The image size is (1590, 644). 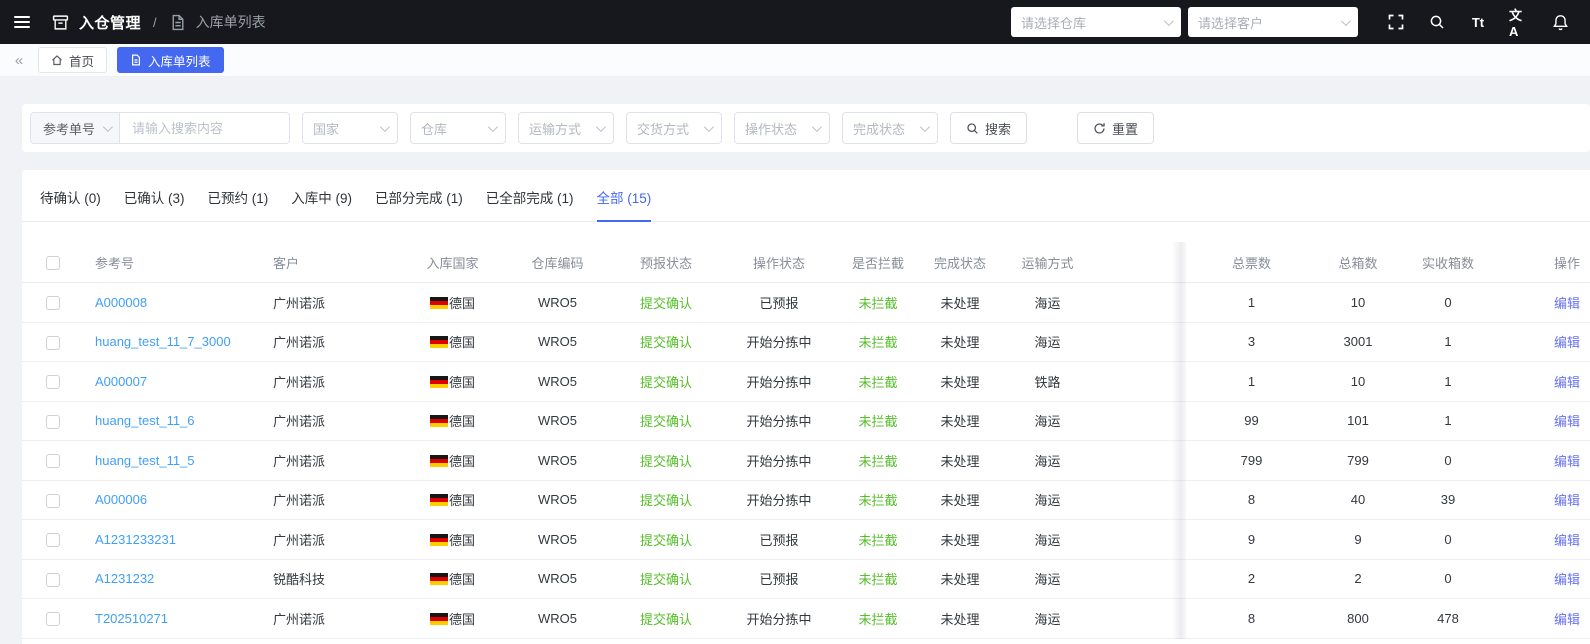 I want to click on col-header-customer: 客户, so click(x=286, y=263).